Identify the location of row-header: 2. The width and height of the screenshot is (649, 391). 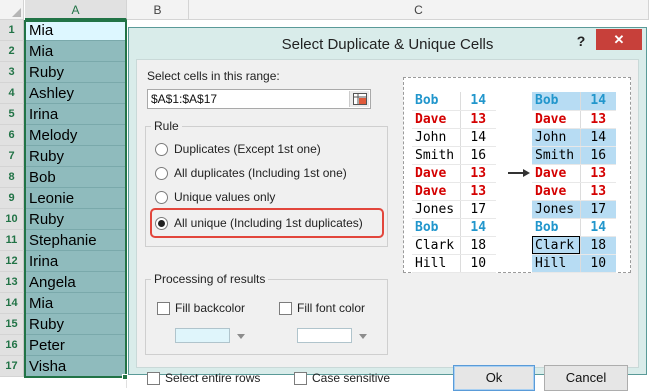
(12, 51).